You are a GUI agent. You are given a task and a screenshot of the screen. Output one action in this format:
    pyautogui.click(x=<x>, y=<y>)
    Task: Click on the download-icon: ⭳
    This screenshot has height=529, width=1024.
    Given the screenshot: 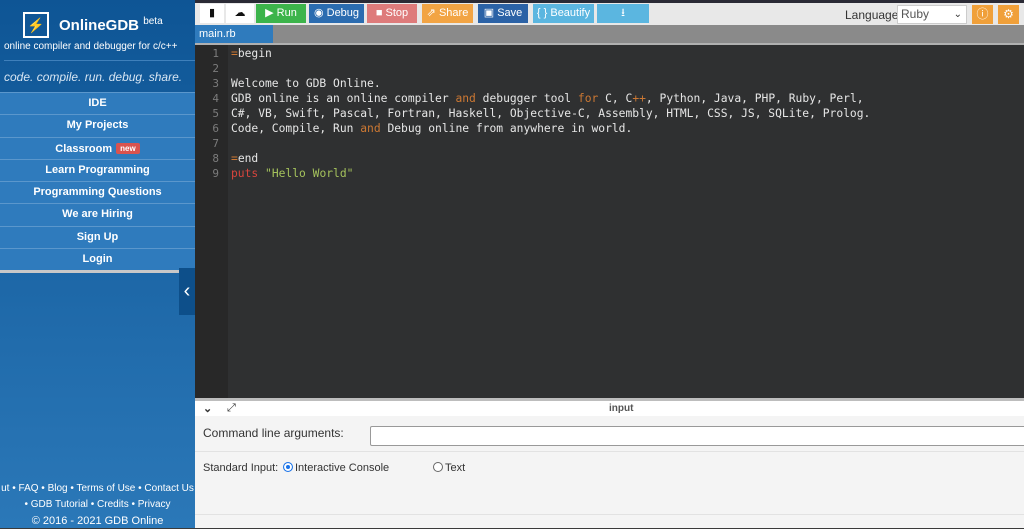 What is the action you would take?
    pyautogui.click(x=623, y=13)
    